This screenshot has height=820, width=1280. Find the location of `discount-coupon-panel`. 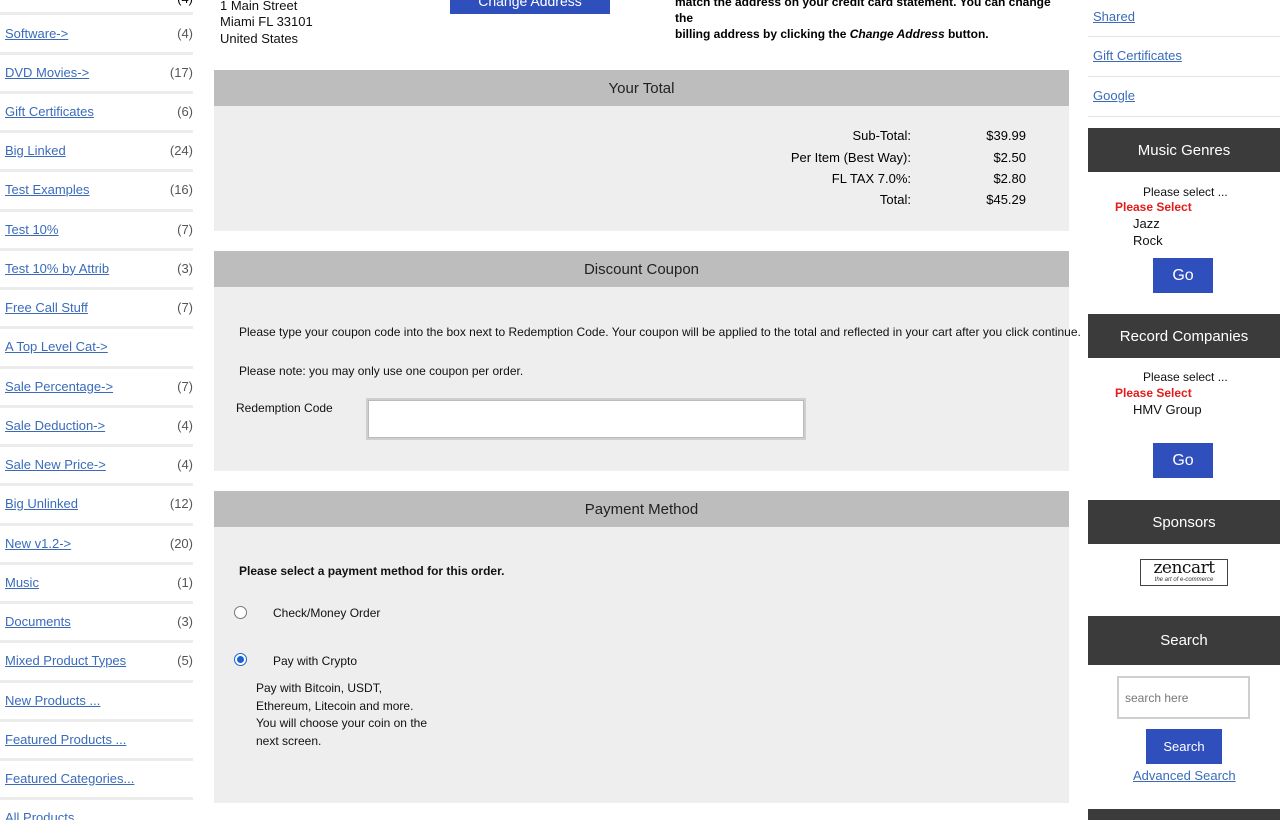

discount-coupon-panel is located at coordinates (641, 379).